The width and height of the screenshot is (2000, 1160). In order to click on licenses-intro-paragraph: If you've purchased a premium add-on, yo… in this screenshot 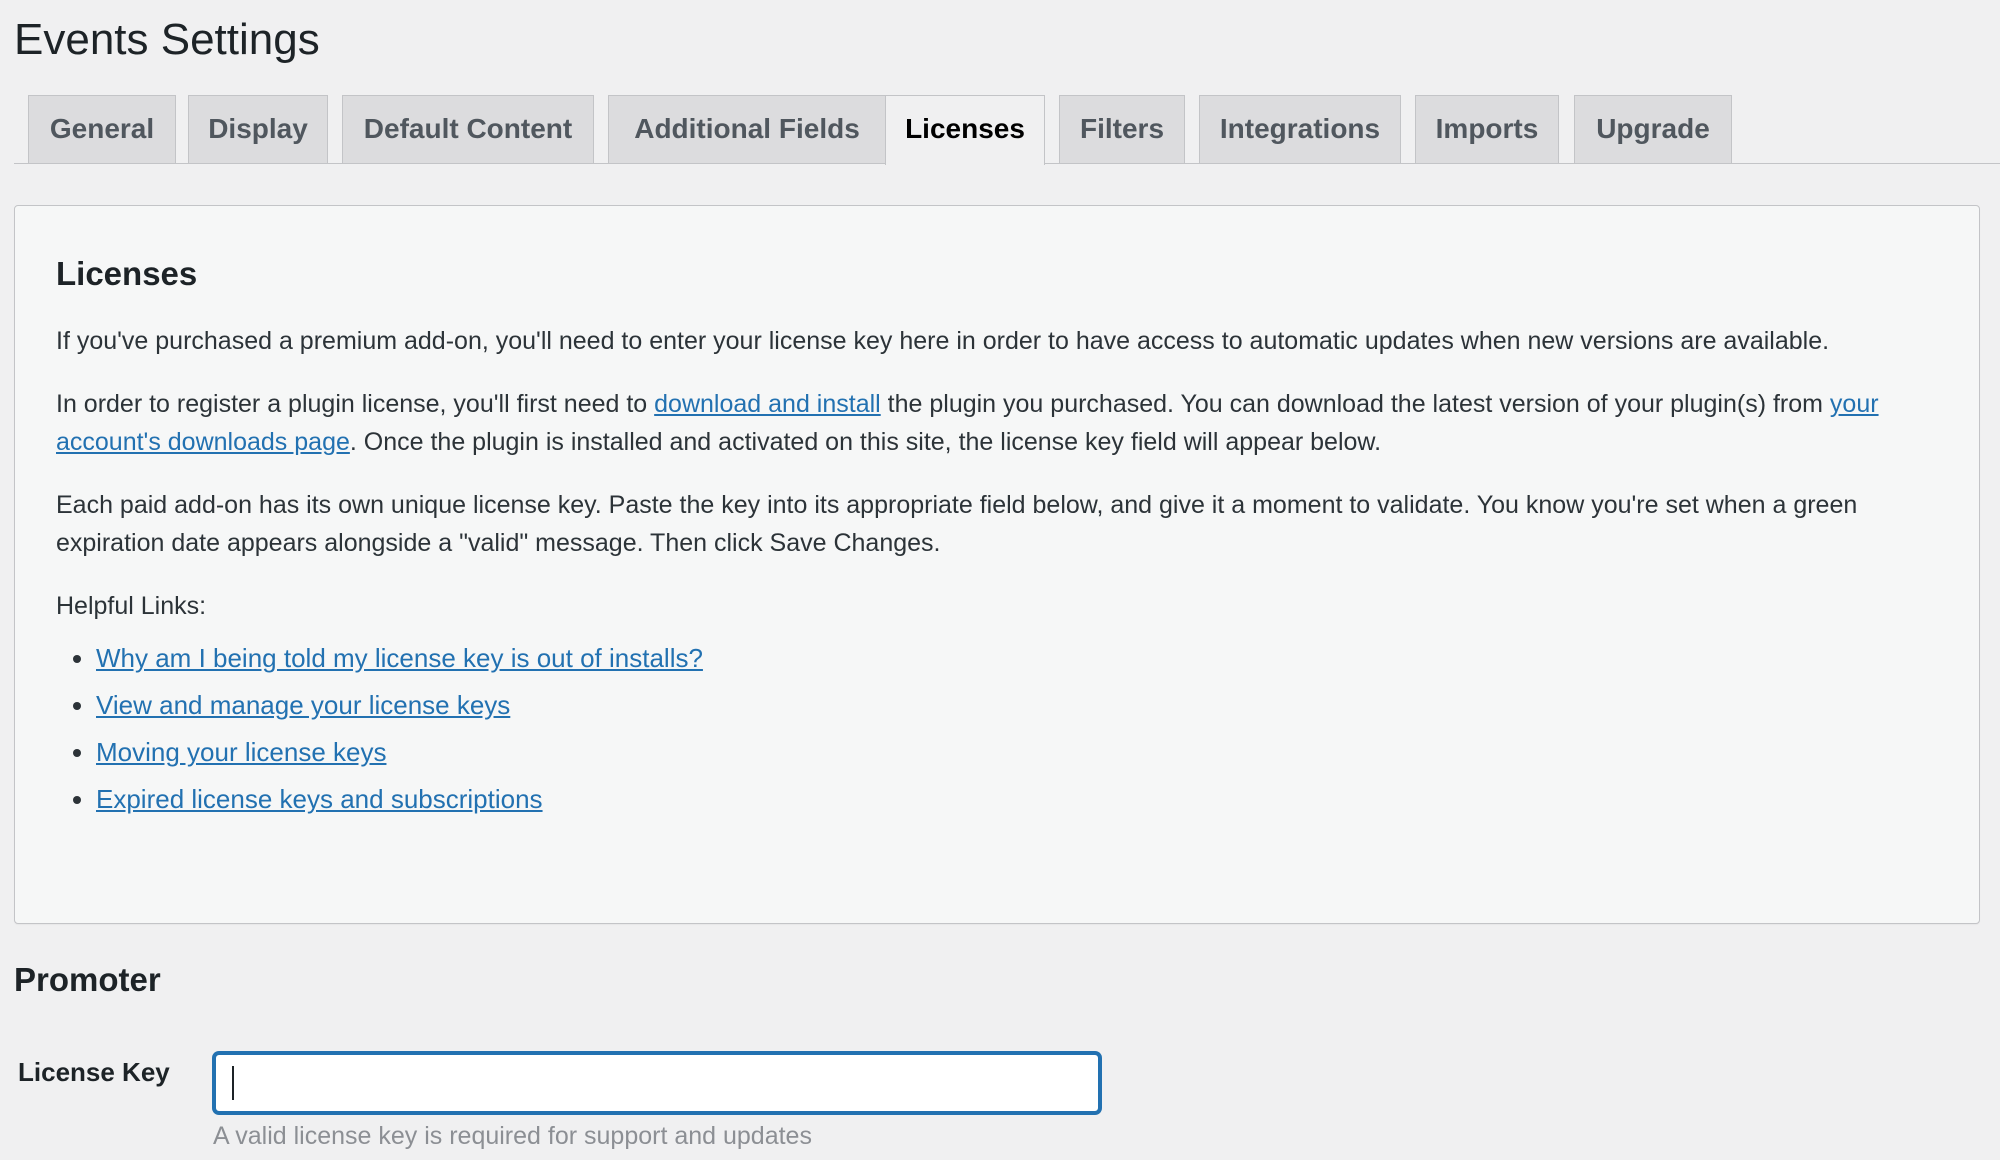, I will do `click(943, 341)`.